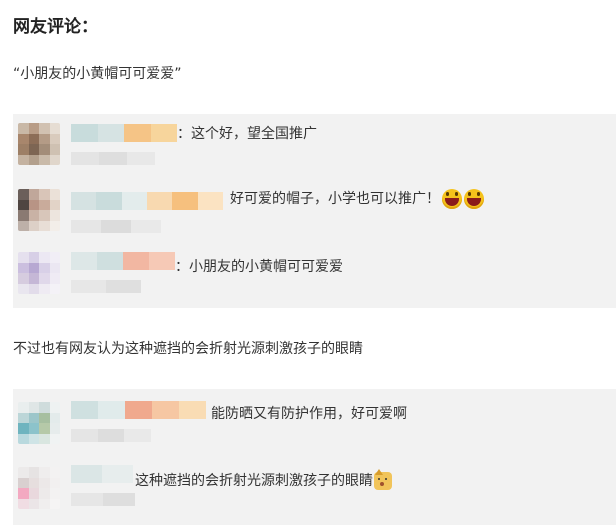 Image resolution: width=616 pixels, height=525 pixels. I want to click on comment-text: 这种遮挡的会折射光源刺激孩子的眼睛, so click(254, 481).